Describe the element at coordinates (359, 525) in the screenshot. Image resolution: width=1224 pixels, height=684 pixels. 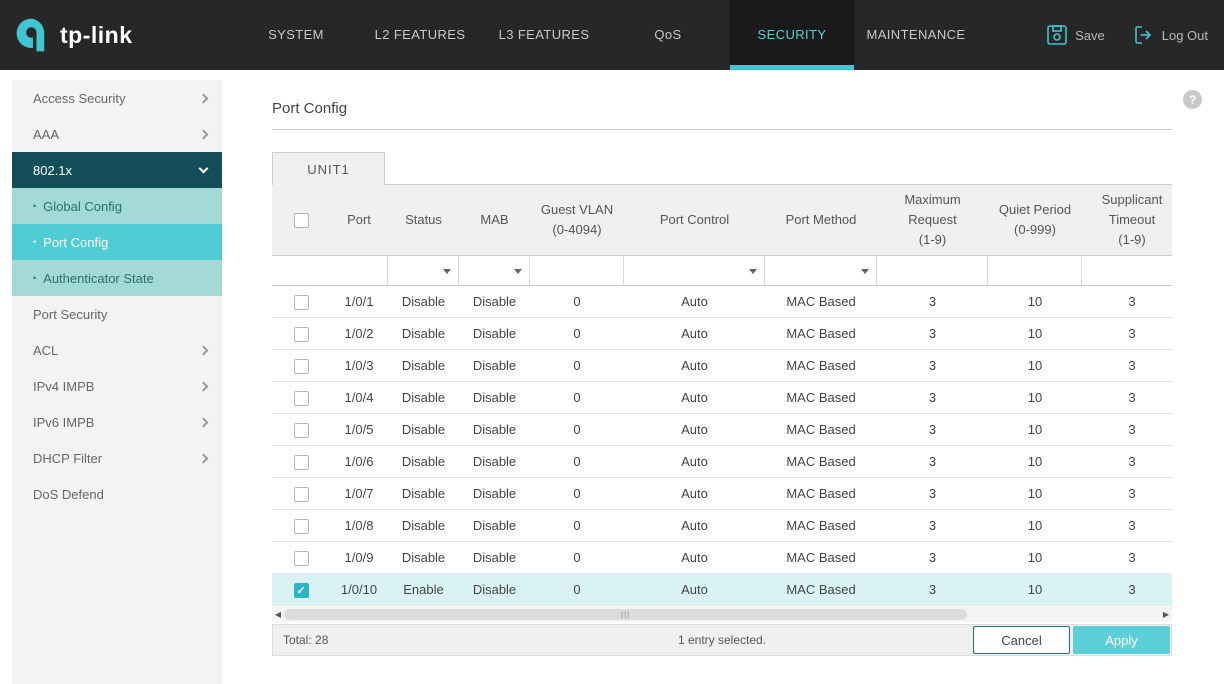
I see `cell-port: 1/0/8` at that location.